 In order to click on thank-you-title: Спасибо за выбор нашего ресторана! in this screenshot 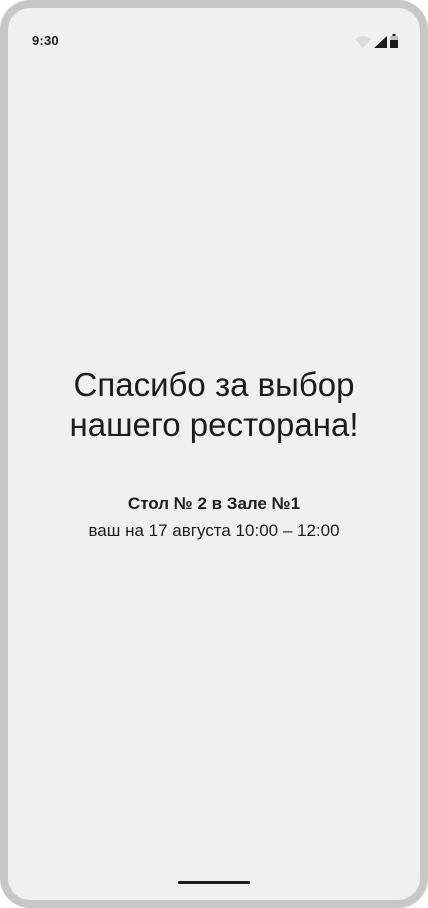, I will do `click(214, 405)`.